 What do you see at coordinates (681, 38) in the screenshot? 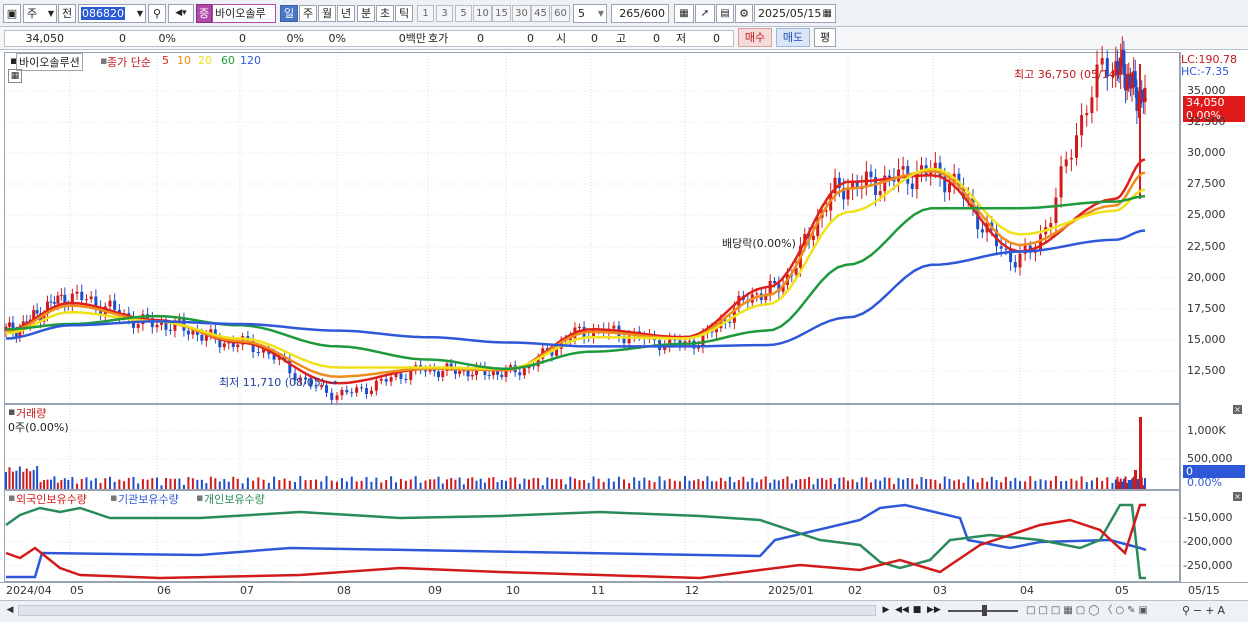
I see `low-label: 저` at bounding box center [681, 38].